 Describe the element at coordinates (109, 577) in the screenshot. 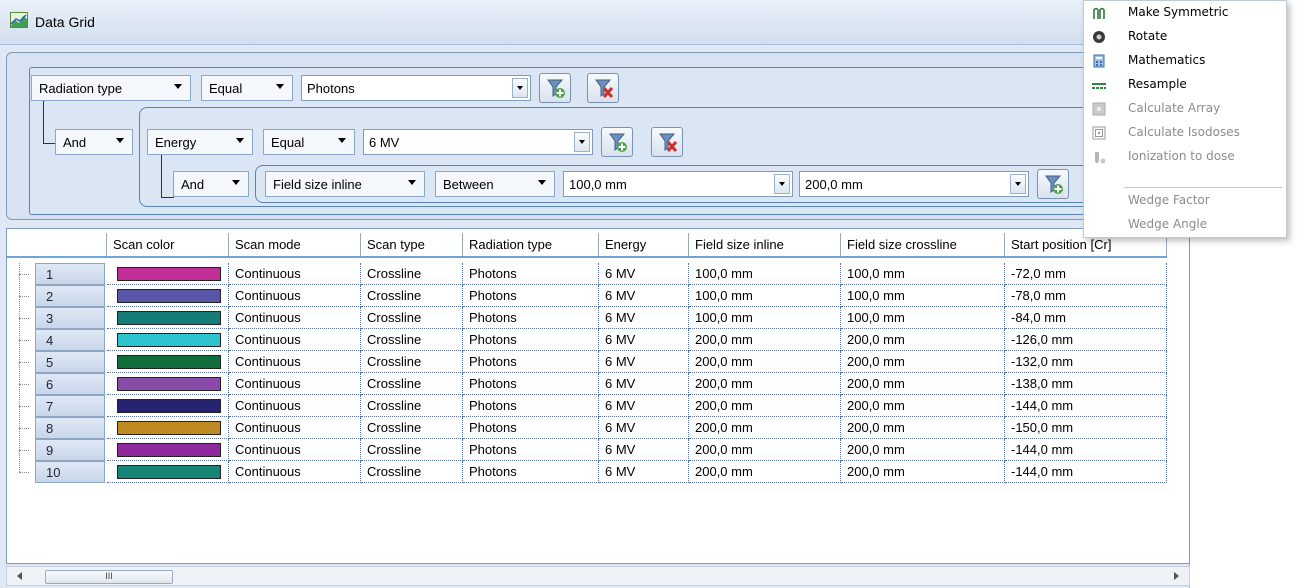

I see `scrollbar-thumb: III` at that location.